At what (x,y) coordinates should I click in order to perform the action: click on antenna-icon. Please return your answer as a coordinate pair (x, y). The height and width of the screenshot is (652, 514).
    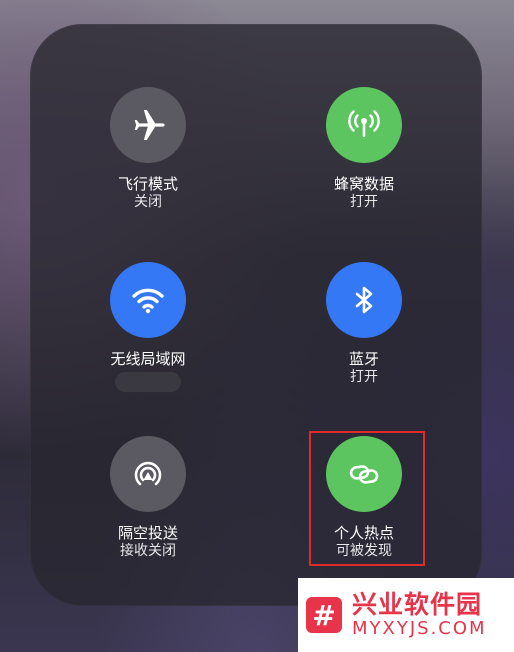
    Looking at the image, I should click on (364, 123).